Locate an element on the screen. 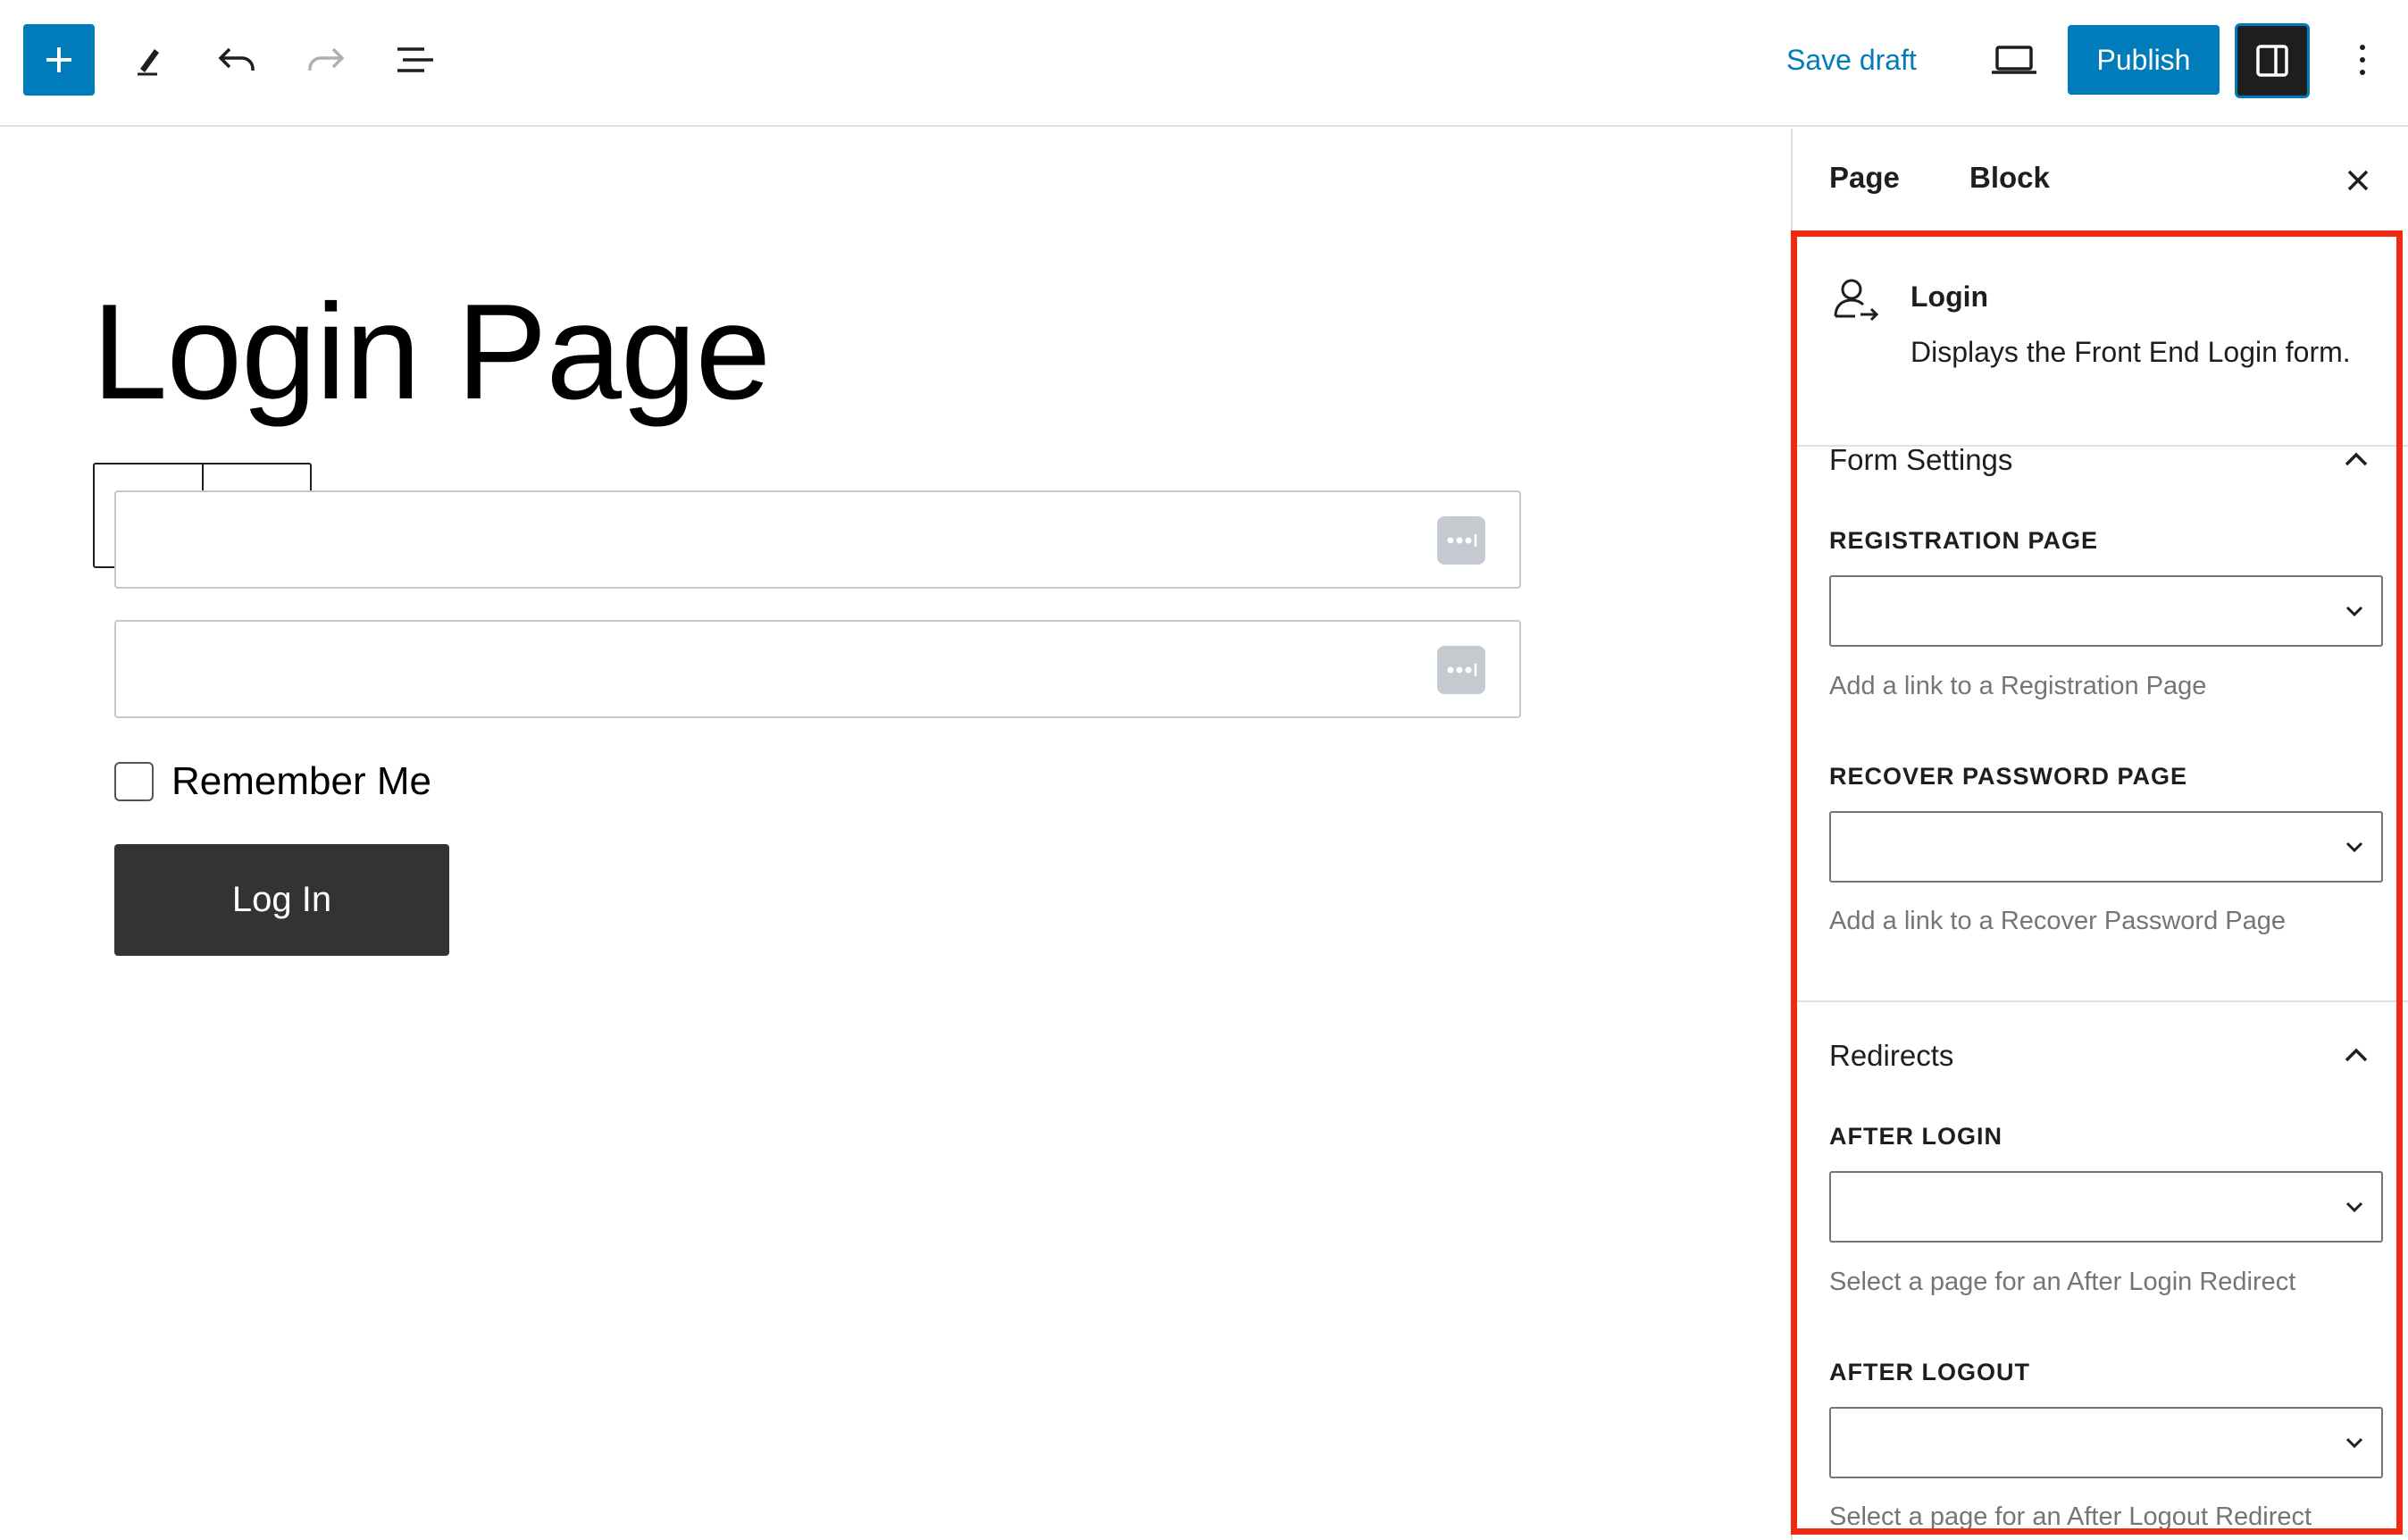 Image resolution: width=2408 pixels, height=1540 pixels. tab-block: Block is located at coordinates (2009, 178).